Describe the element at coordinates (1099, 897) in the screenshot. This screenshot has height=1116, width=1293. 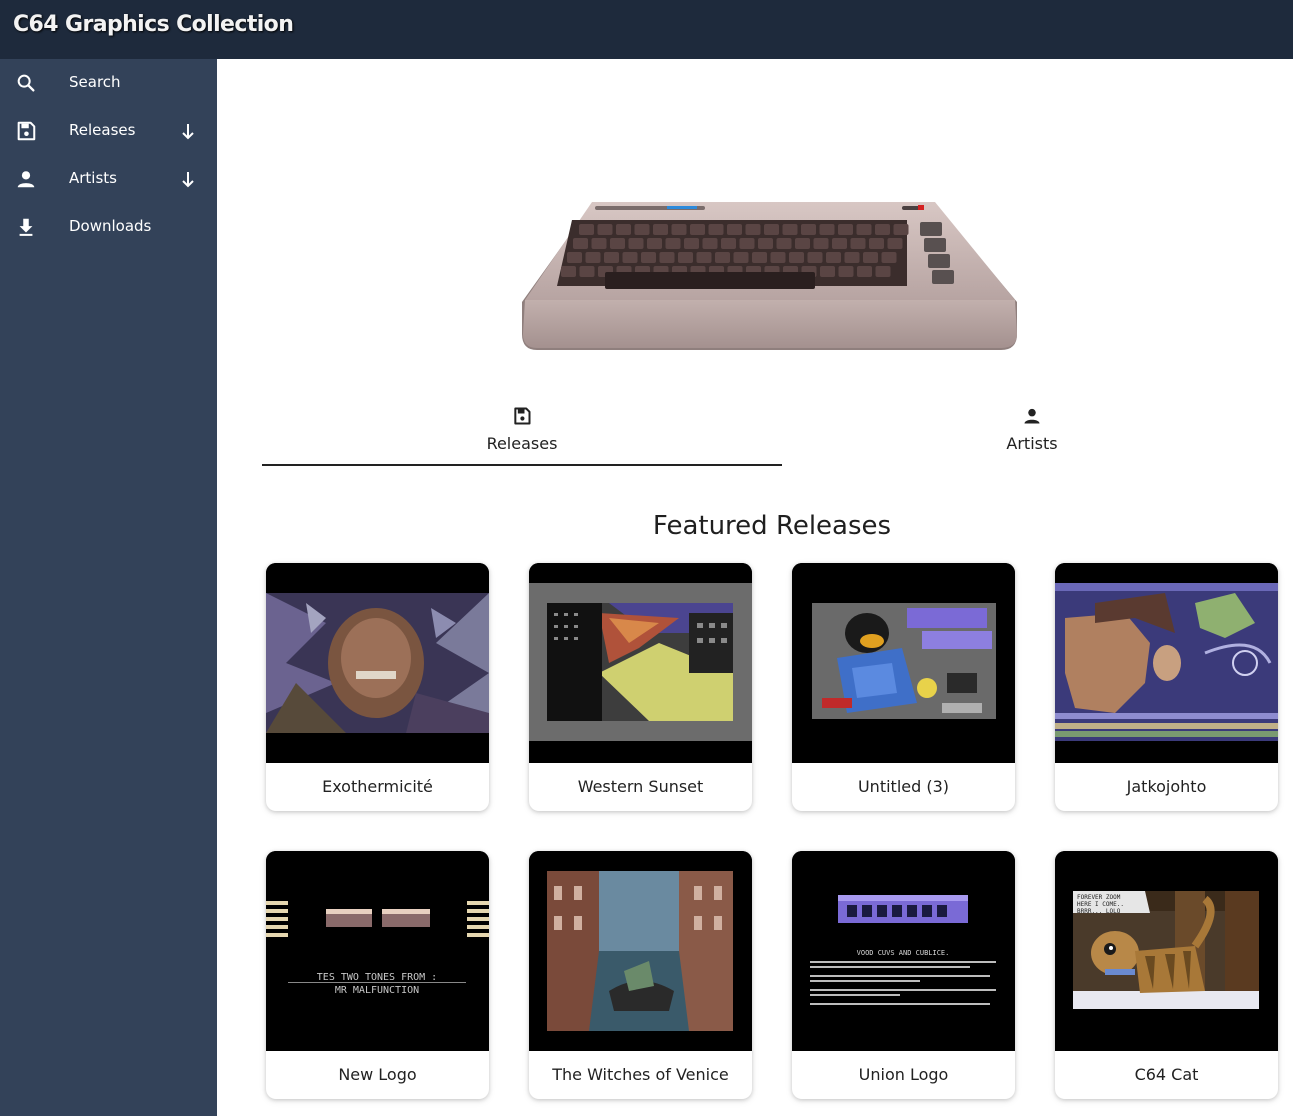
I see `image-text: FOREVER ZOOM` at that location.